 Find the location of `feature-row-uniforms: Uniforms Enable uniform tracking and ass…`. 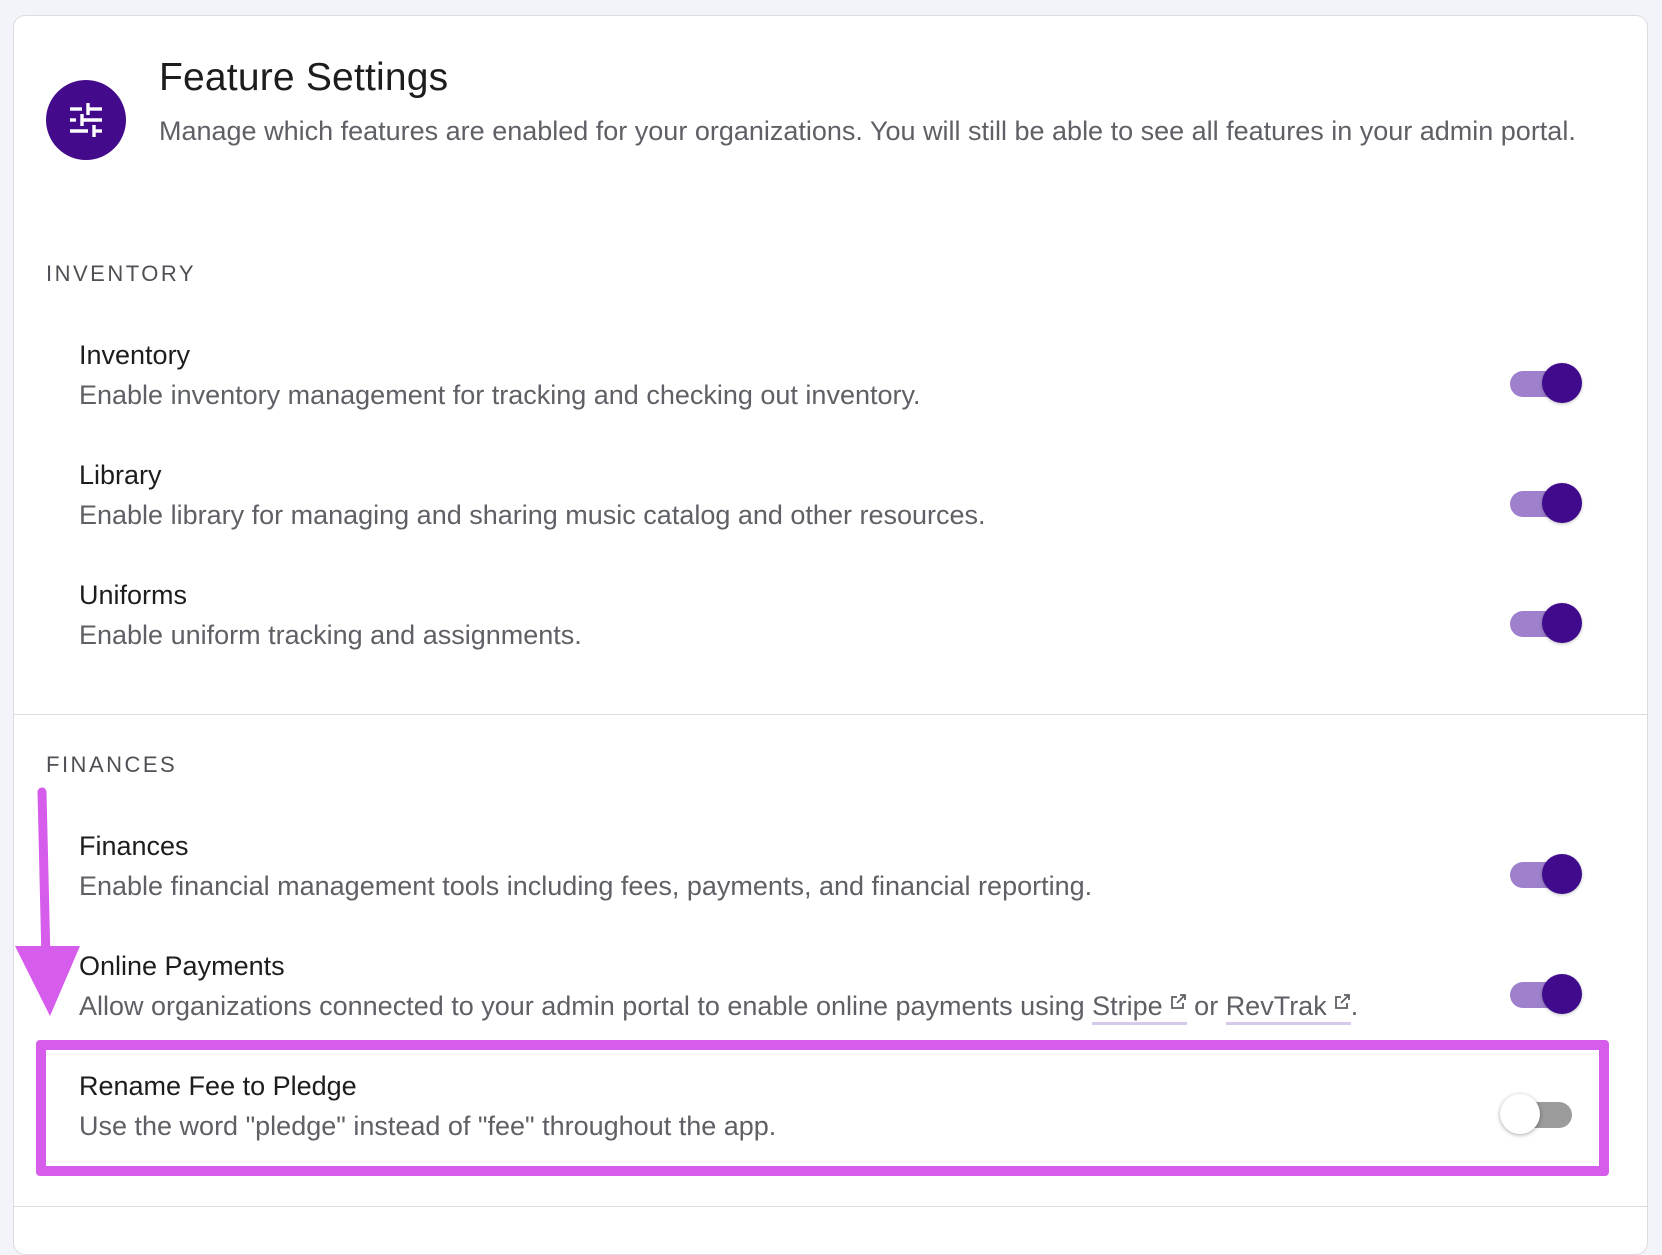

feature-row-uniforms: Uniforms Enable uniform tracking and ass… is located at coordinates (830, 625).